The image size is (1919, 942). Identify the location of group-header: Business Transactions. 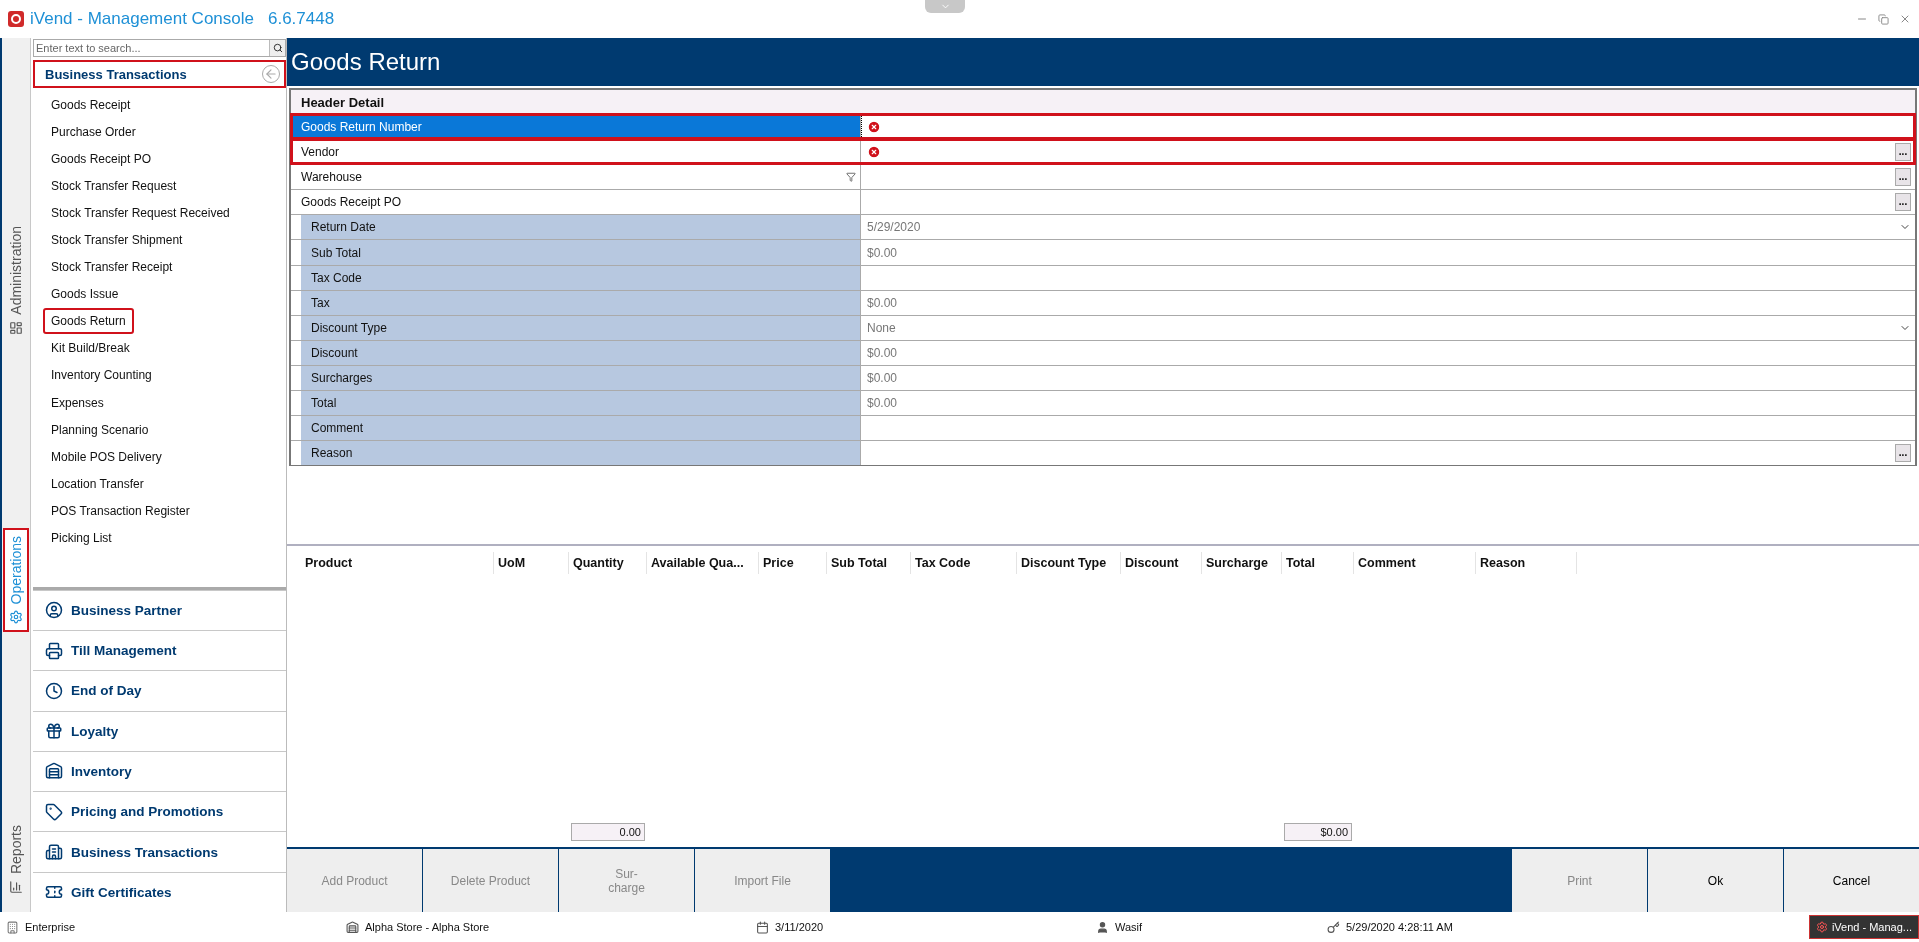
(159, 74).